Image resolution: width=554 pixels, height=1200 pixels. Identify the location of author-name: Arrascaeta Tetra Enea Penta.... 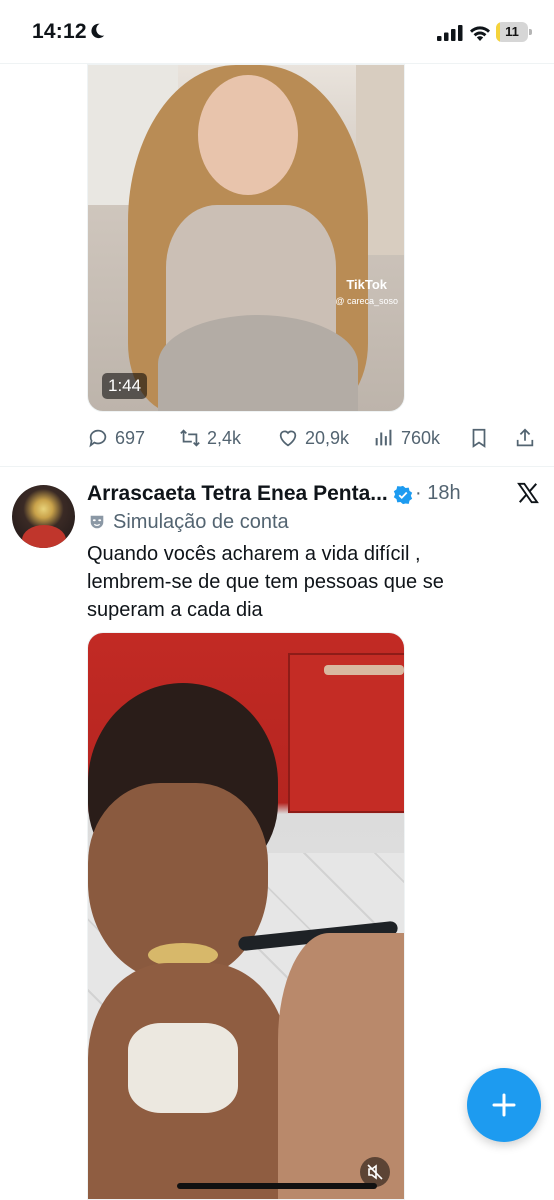
(237, 494).